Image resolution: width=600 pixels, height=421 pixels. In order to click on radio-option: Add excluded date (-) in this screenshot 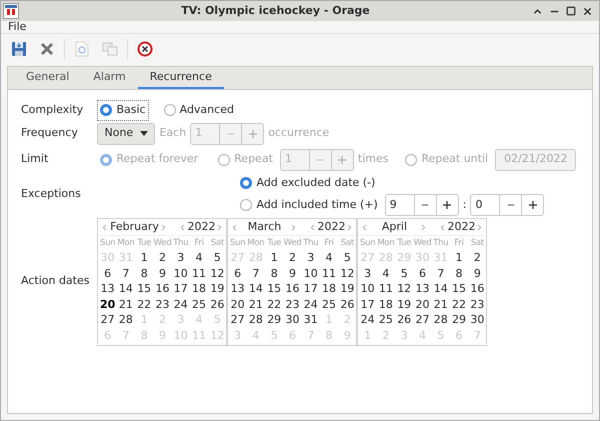, I will do `click(414, 182)`.